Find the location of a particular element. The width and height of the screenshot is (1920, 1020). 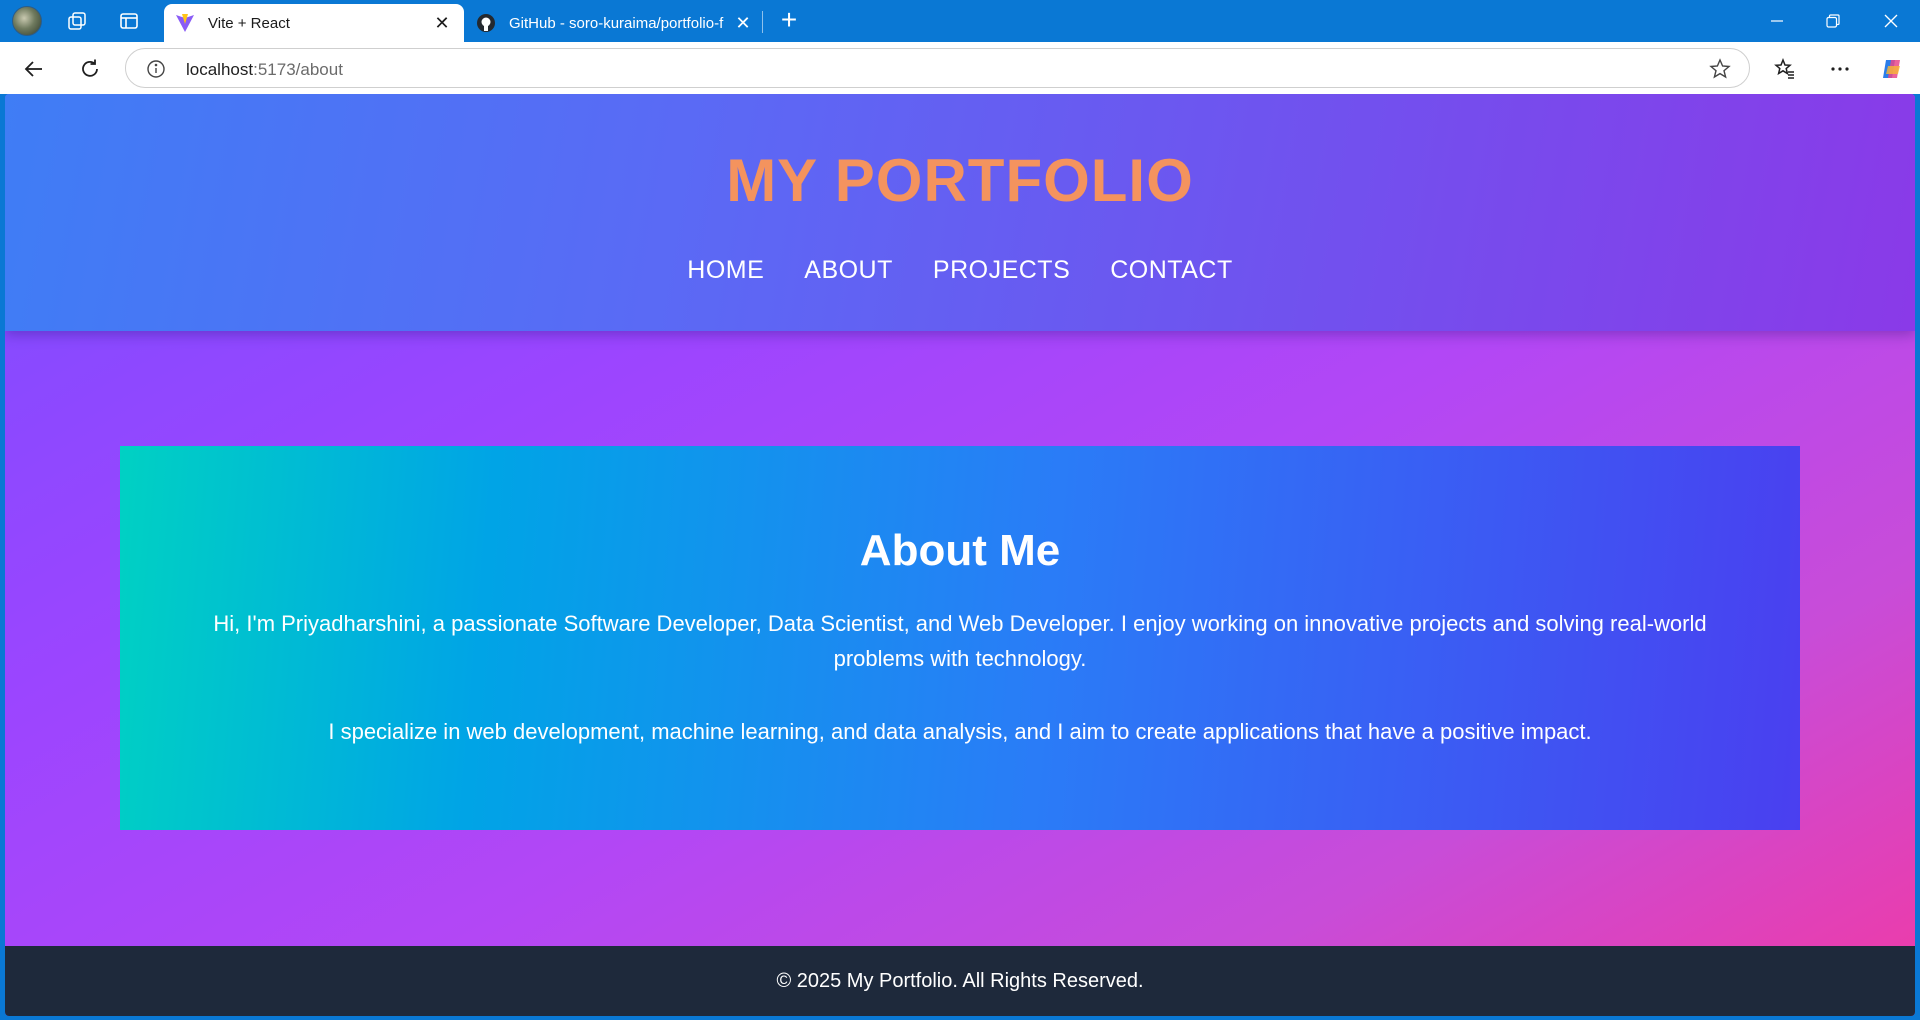

minimize-icon is located at coordinates (1777, 21).